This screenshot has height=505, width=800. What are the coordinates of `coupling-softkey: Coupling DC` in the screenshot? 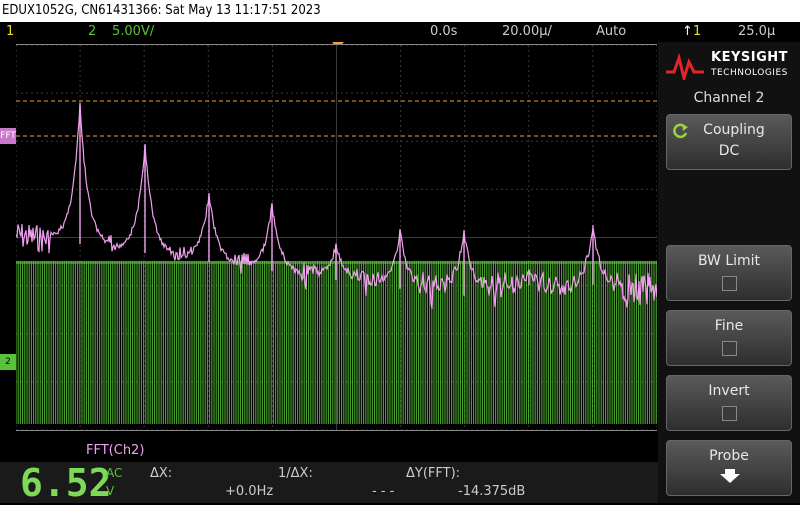 It's located at (729, 142).